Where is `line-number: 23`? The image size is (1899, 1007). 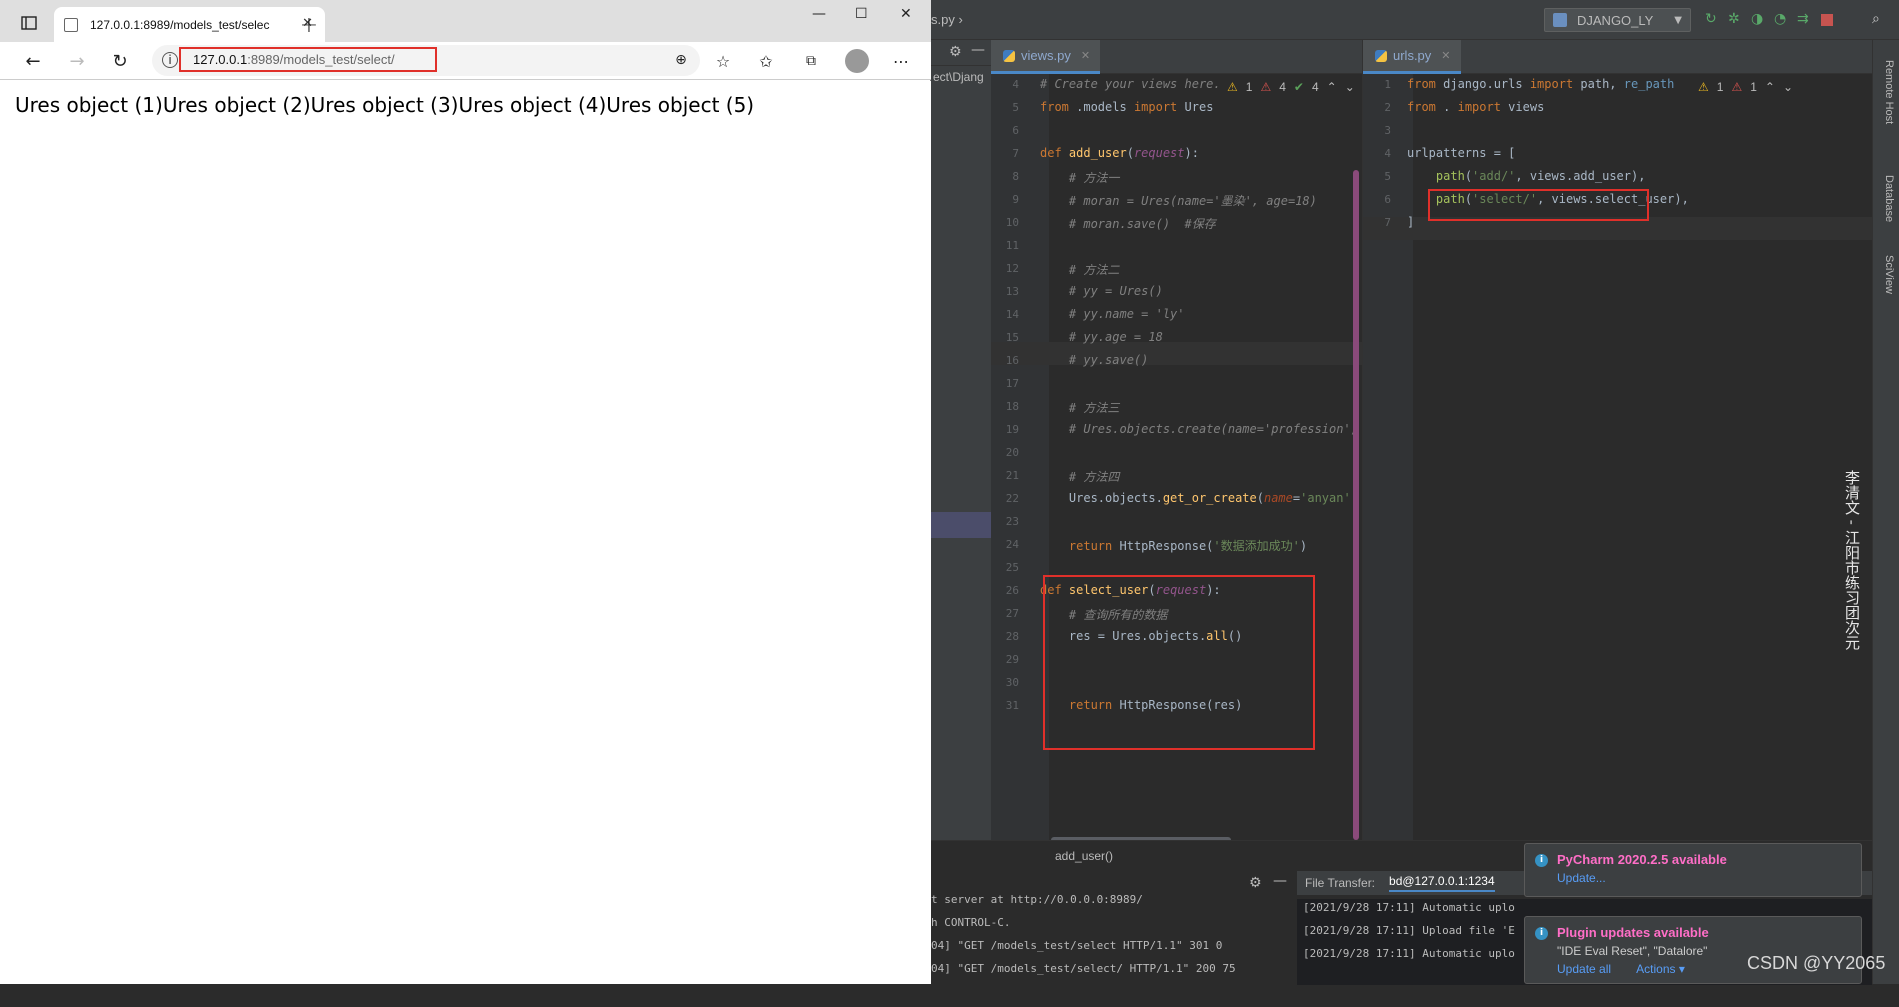
line-number: 23 is located at coordinates (1012, 521).